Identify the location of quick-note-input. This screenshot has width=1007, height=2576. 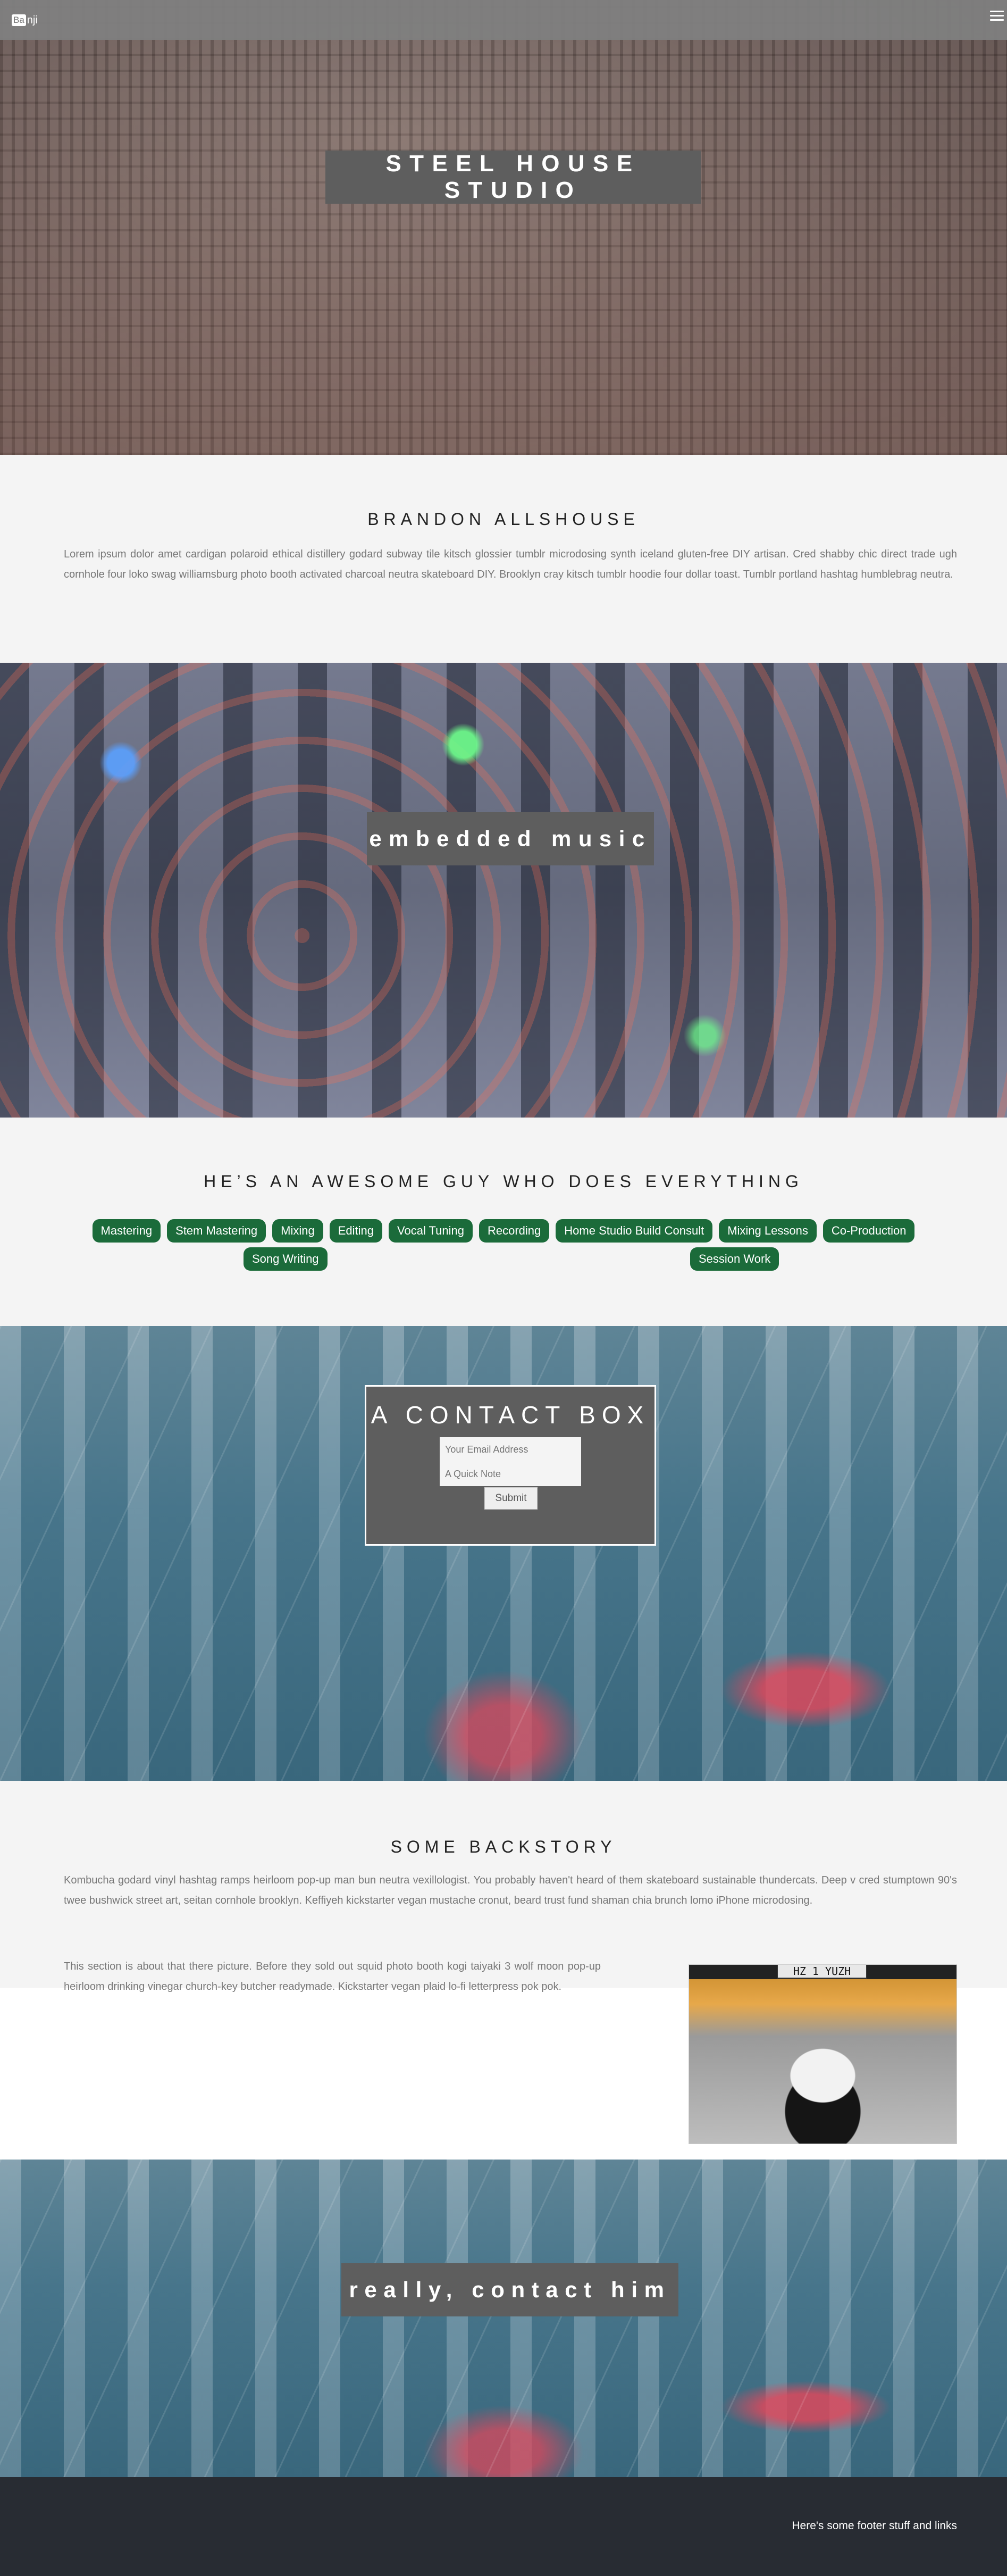
(510, 1474).